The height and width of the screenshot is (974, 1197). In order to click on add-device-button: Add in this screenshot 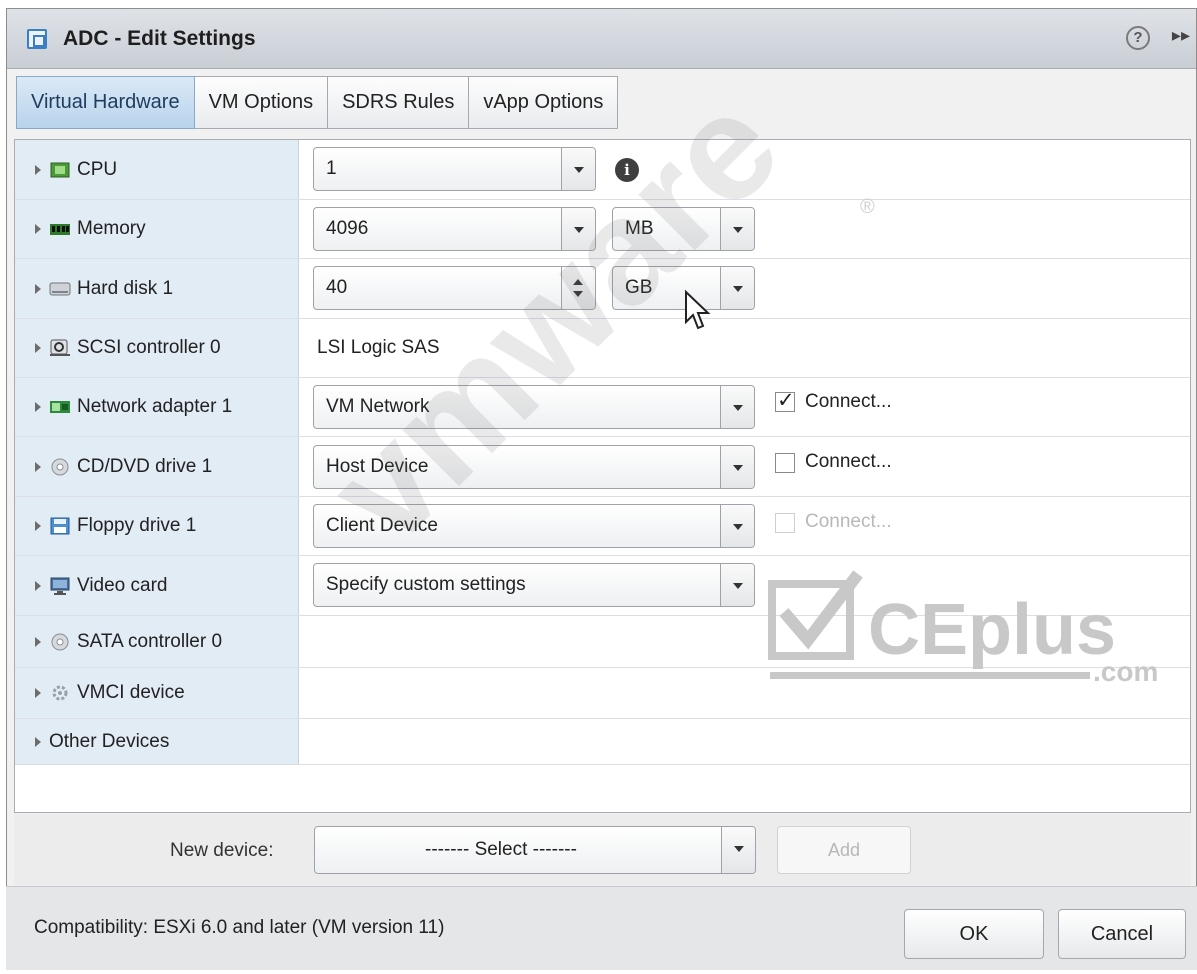, I will do `click(844, 850)`.